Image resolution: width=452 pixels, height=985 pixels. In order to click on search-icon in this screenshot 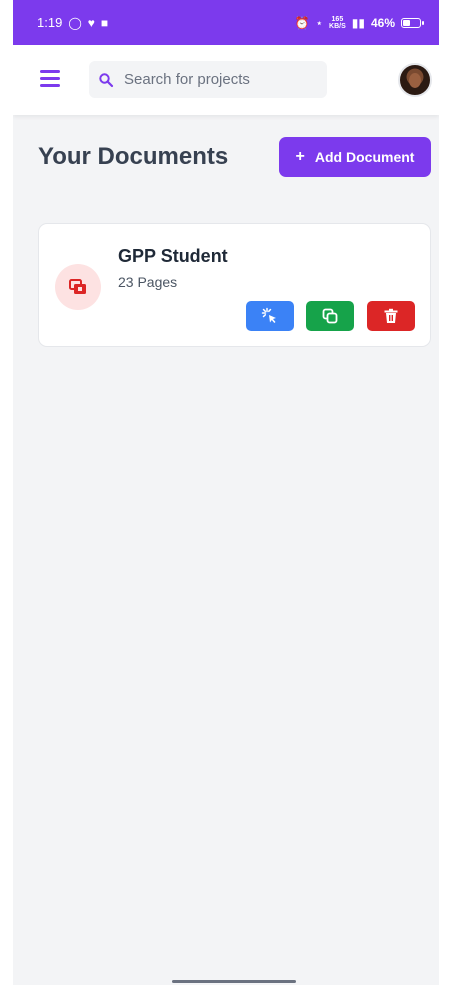, I will do `click(106, 79)`.